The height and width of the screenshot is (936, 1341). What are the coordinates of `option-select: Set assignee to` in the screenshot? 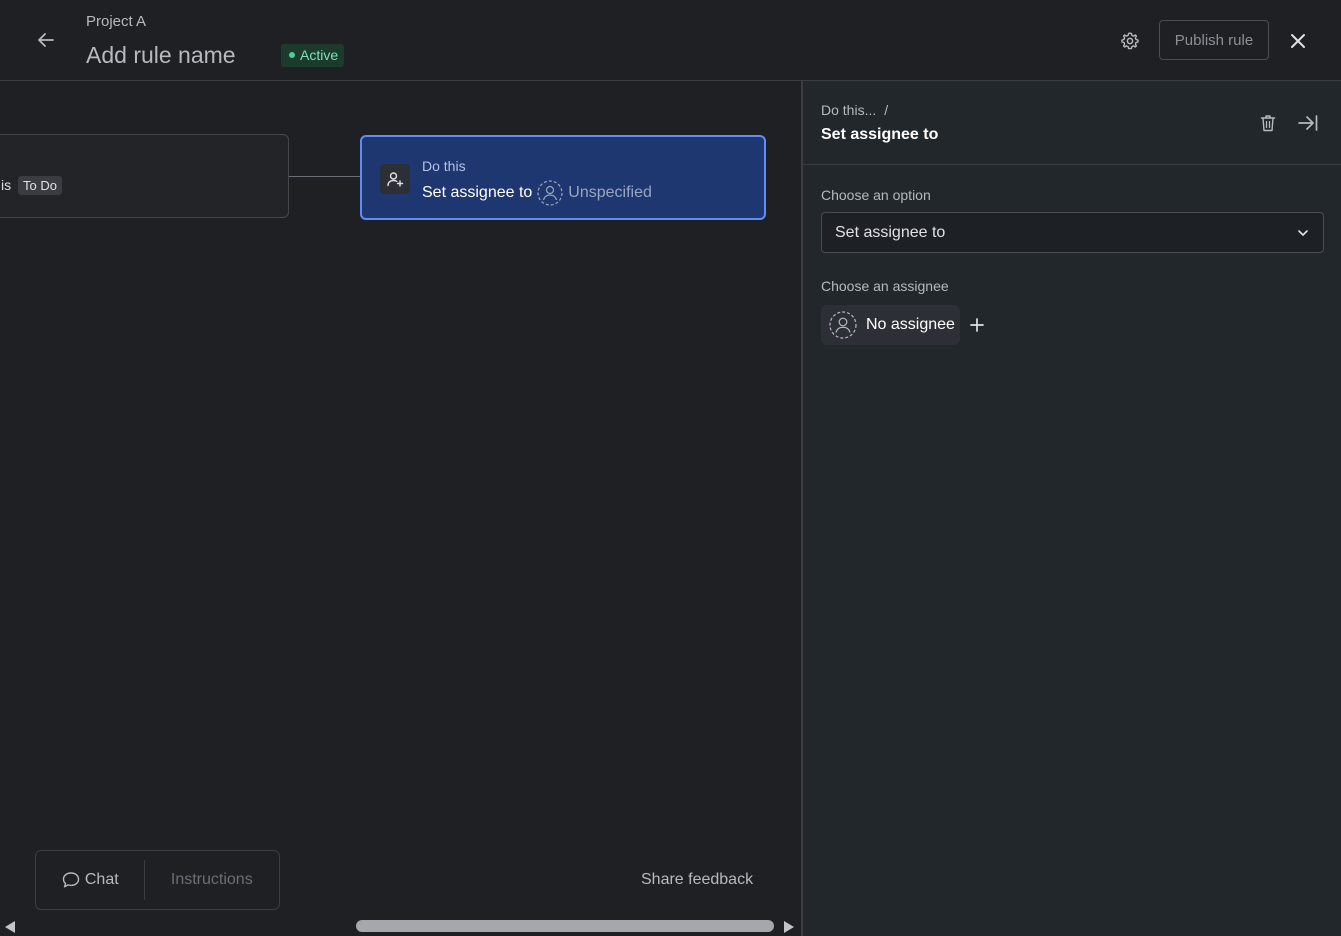 It's located at (1072, 232).